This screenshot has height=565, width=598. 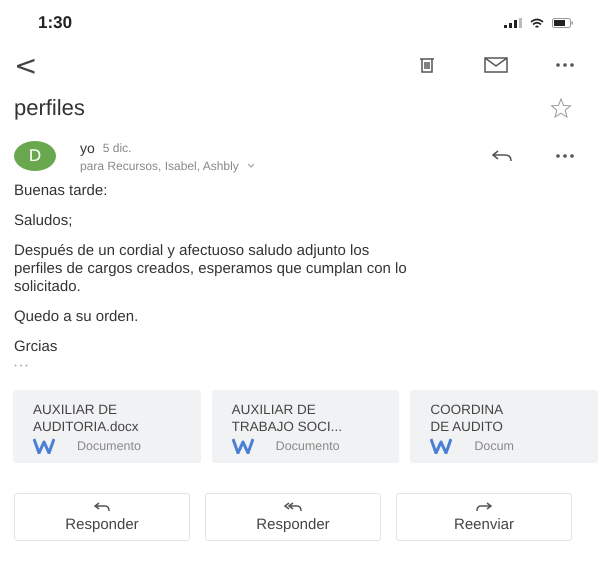 I want to click on signal-icon, so click(x=513, y=23).